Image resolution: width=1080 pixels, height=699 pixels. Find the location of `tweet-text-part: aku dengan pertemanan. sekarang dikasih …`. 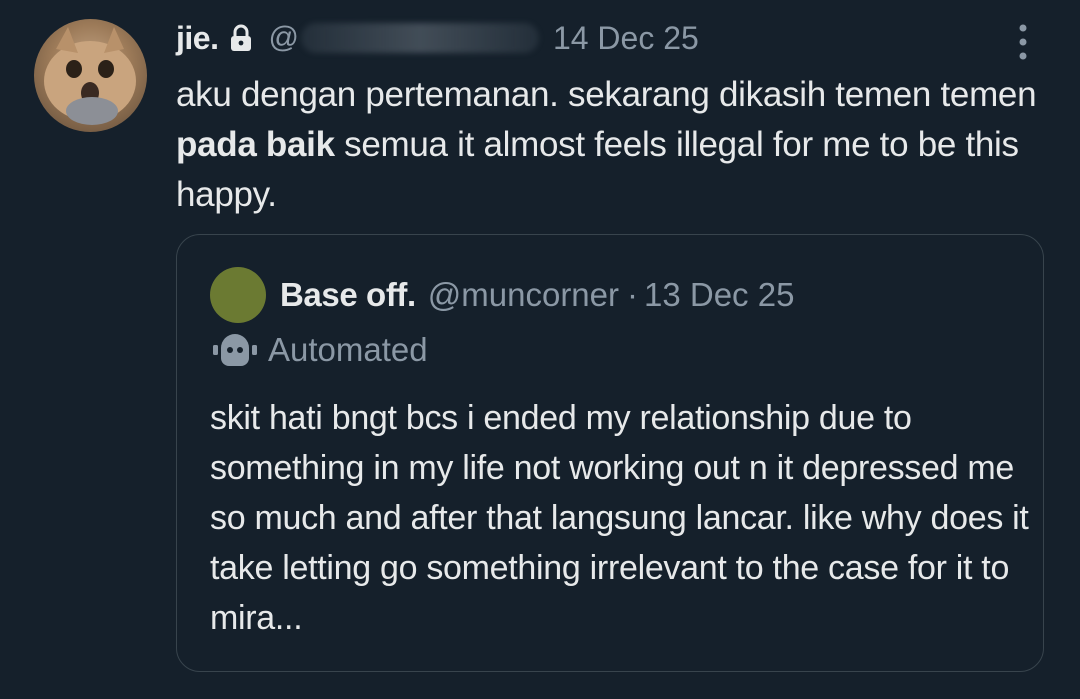

tweet-text-part: aku dengan pertemanan. sekarang dikasih … is located at coordinates (606, 94).